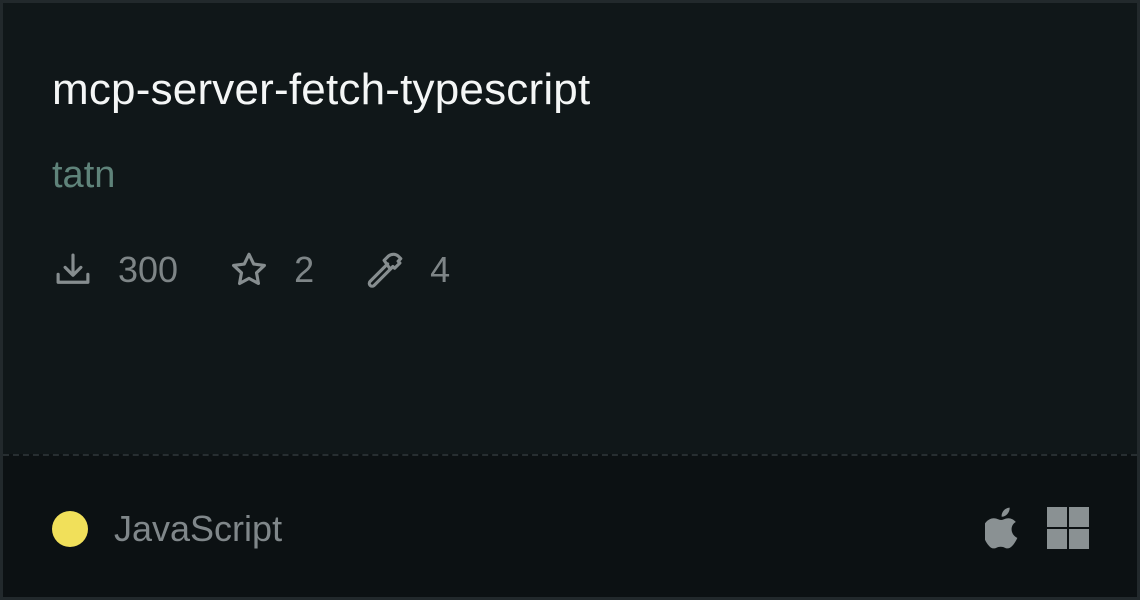 This screenshot has height=600, width=1140. What do you see at coordinates (73, 270) in the screenshot?
I see `download-icon` at bounding box center [73, 270].